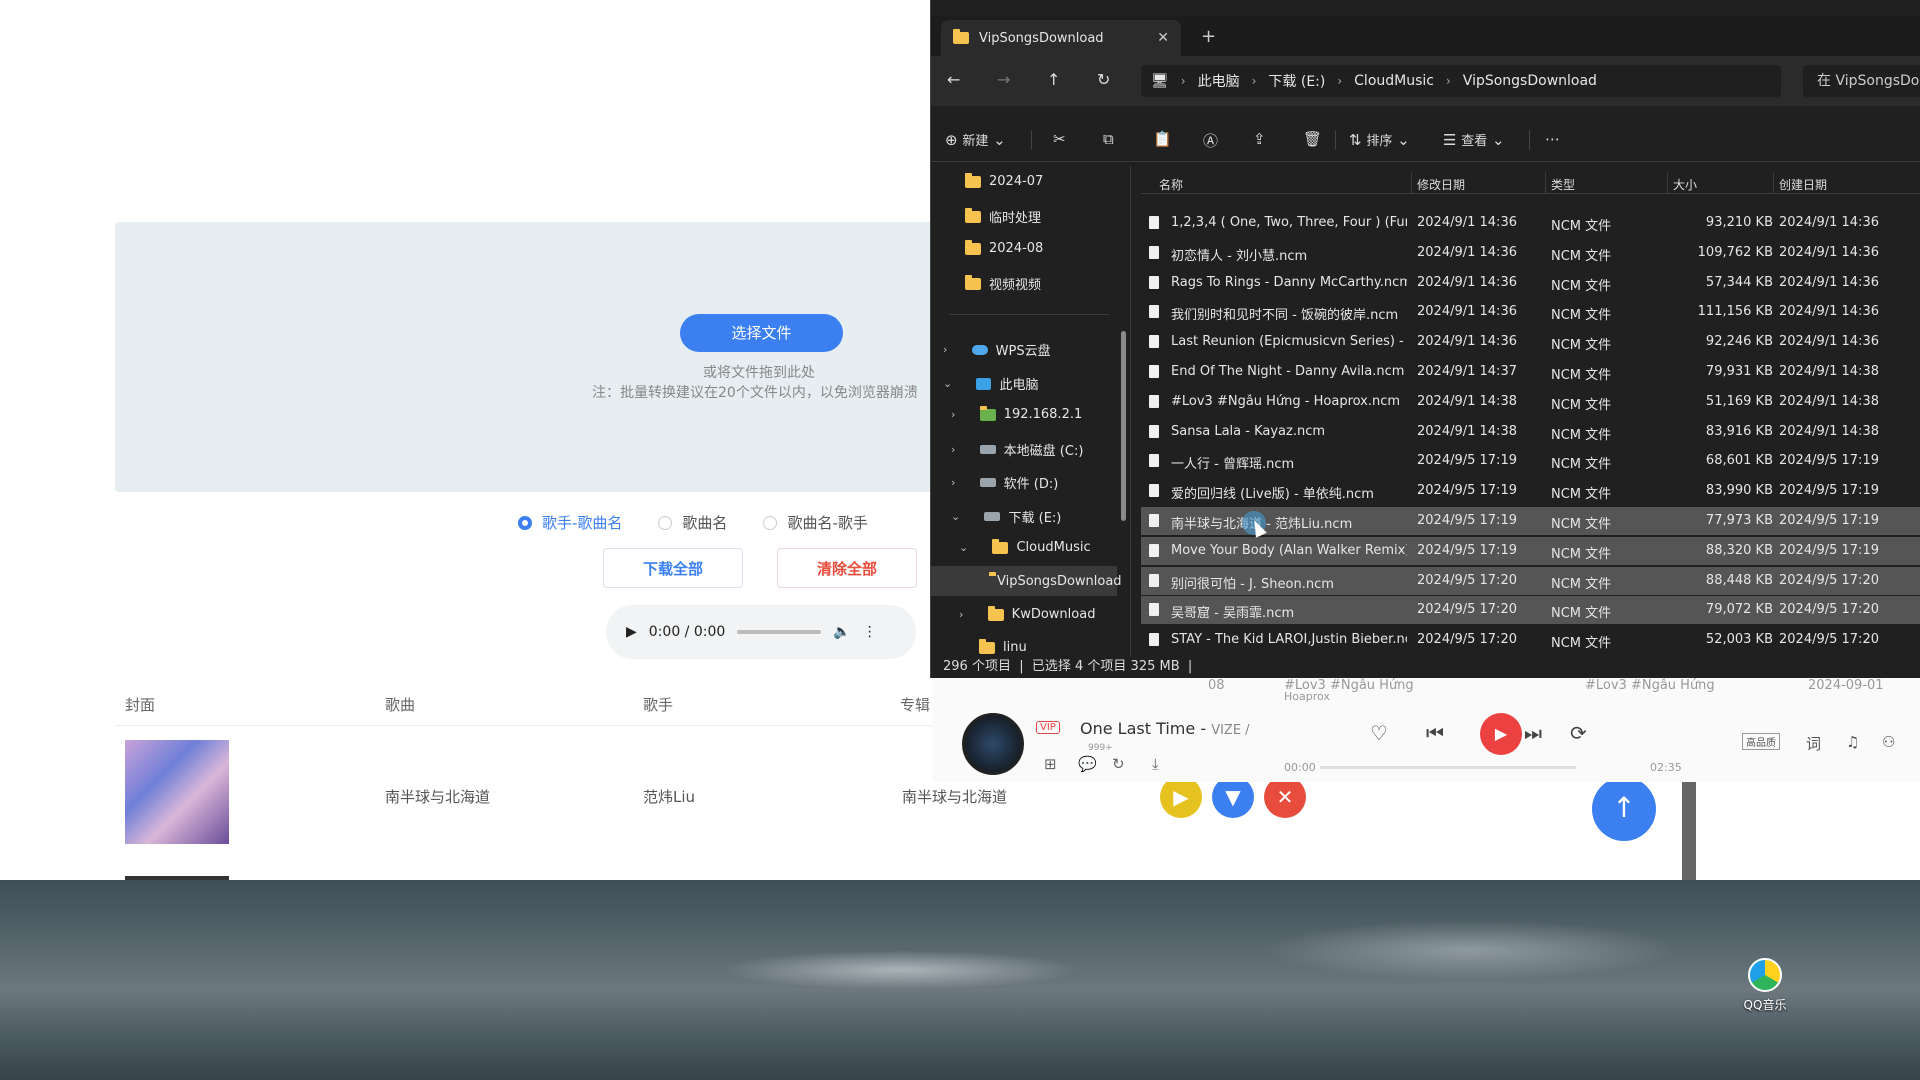 This screenshot has height=1080, width=1920. What do you see at coordinates (1501, 734) in the screenshot?
I see `play-pause-button: ▶` at bounding box center [1501, 734].